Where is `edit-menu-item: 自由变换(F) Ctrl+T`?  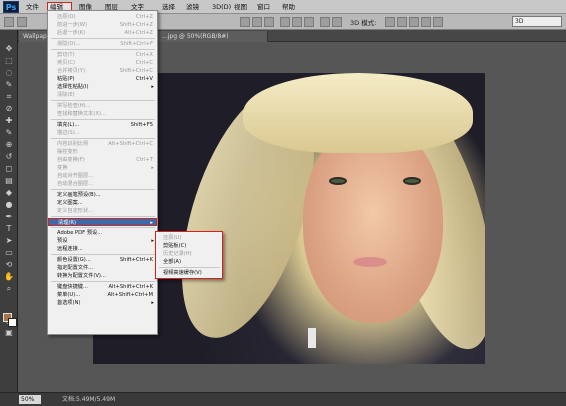
edit-menu-item: 自由变换(F) Ctrl+T is located at coordinates (102, 160).